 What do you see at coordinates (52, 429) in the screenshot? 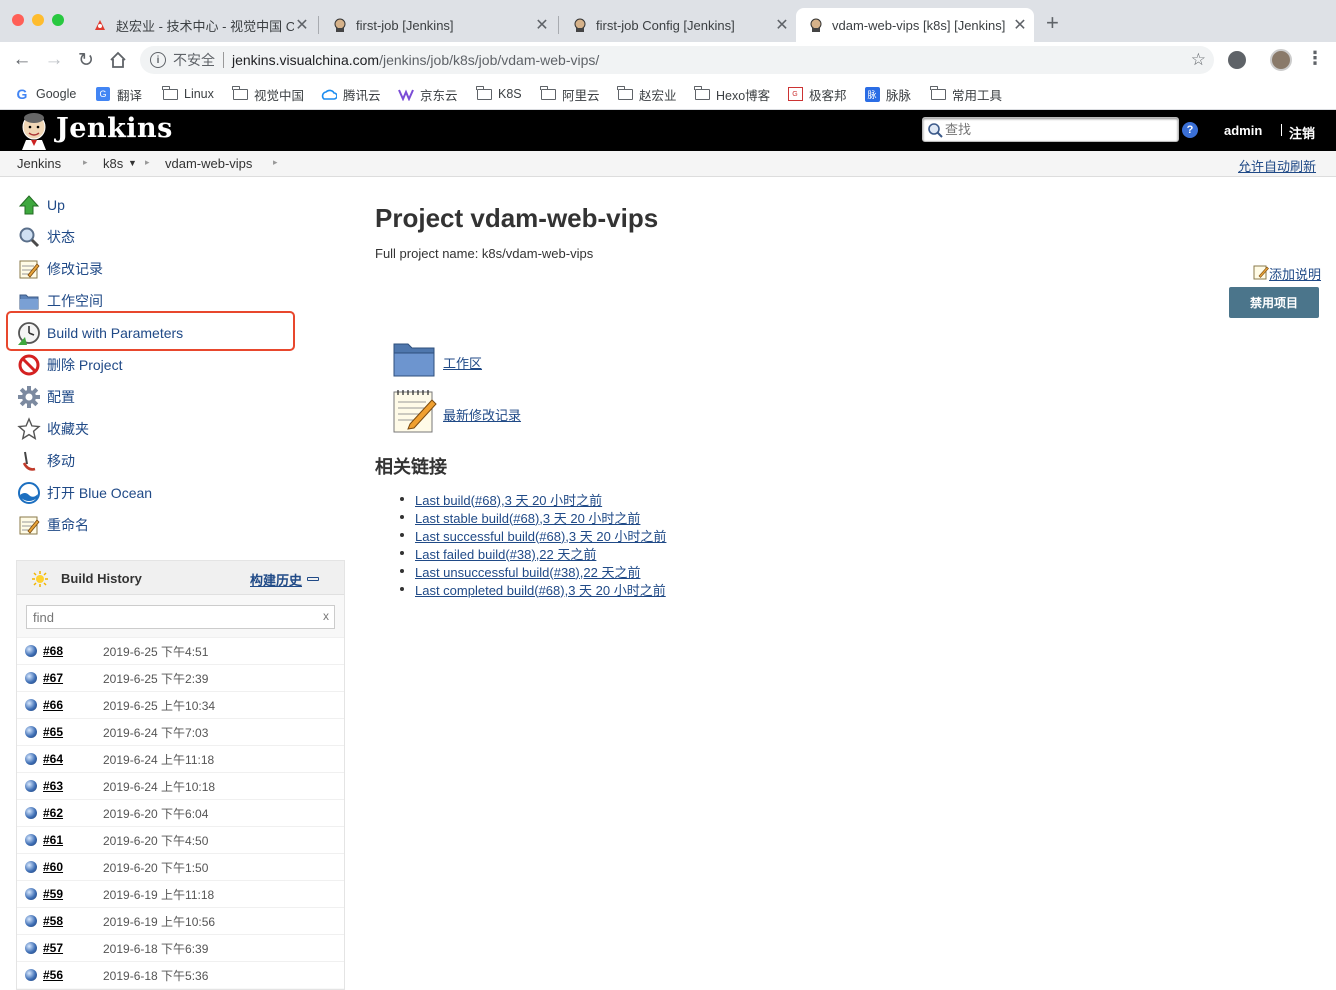
I see `sidebar-item-favorite: 收藏夹` at bounding box center [52, 429].